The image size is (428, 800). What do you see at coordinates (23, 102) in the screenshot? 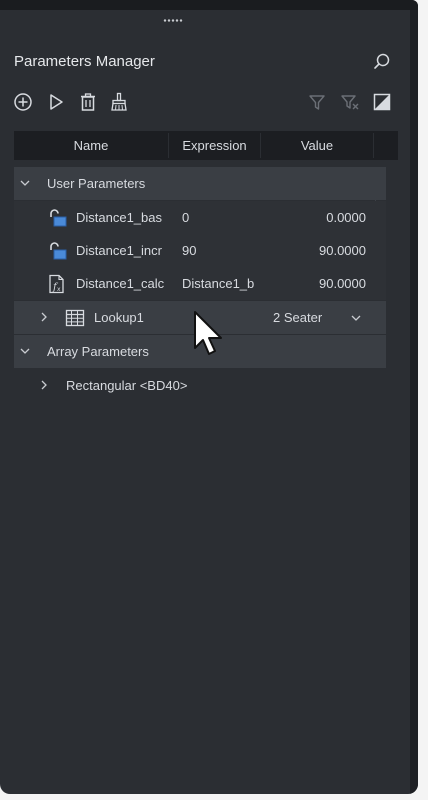
I see `add-circle-icon` at bounding box center [23, 102].